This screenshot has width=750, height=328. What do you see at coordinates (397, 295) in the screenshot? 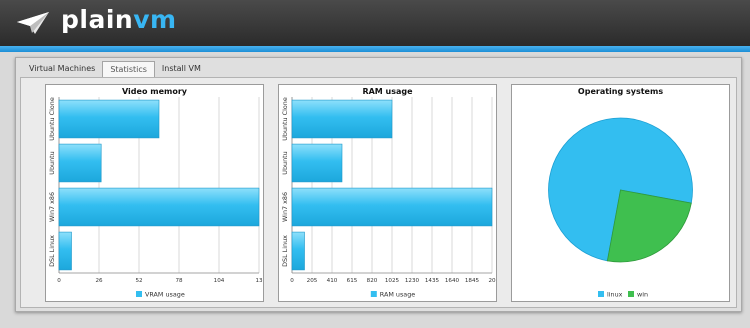
I see `legend-label: RAM usage` at bounding box center [397, 295].